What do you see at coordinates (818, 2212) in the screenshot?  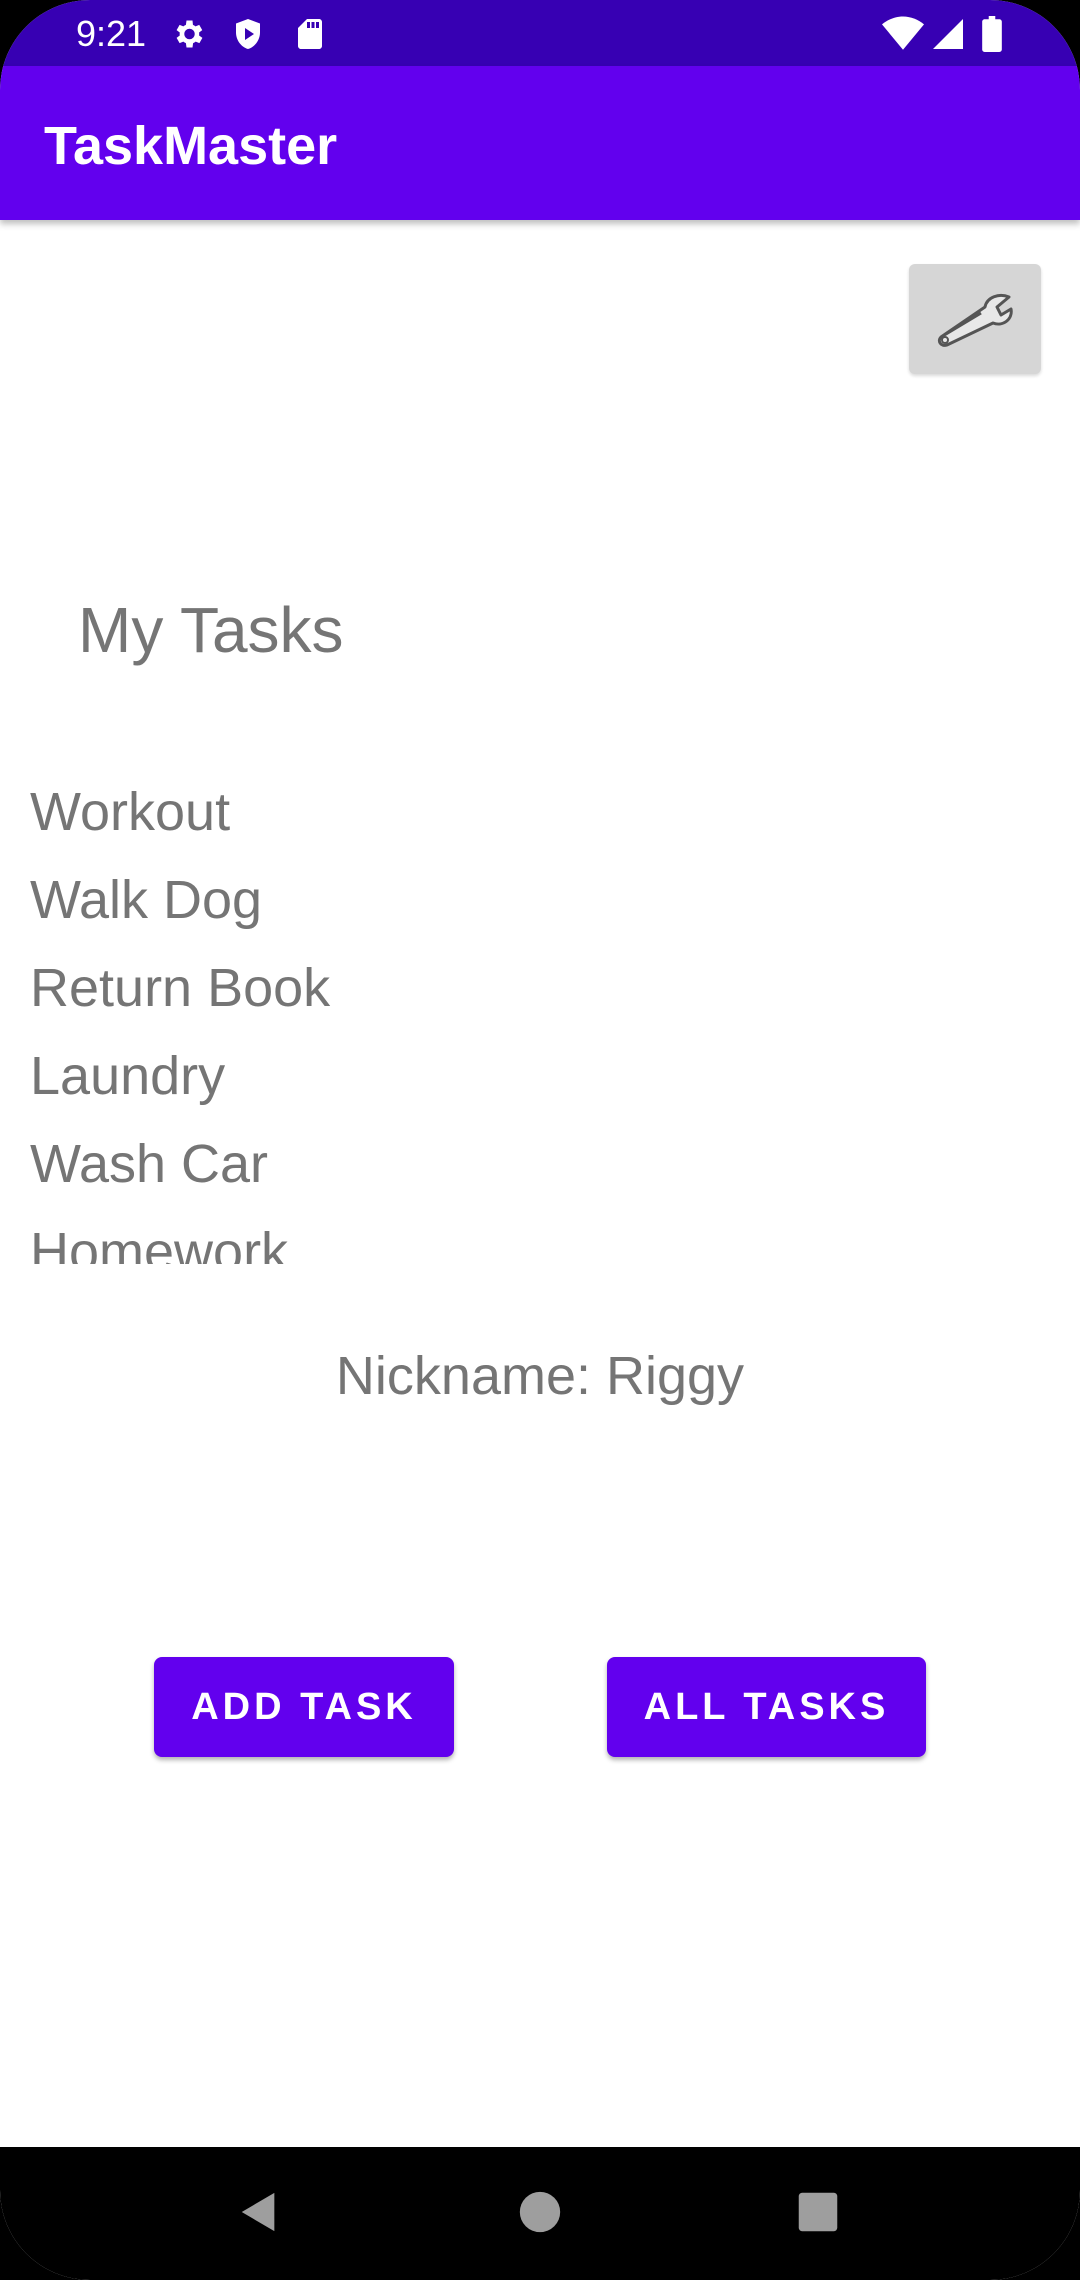 I see `recents-icon` at bounding box center [818, 2212].